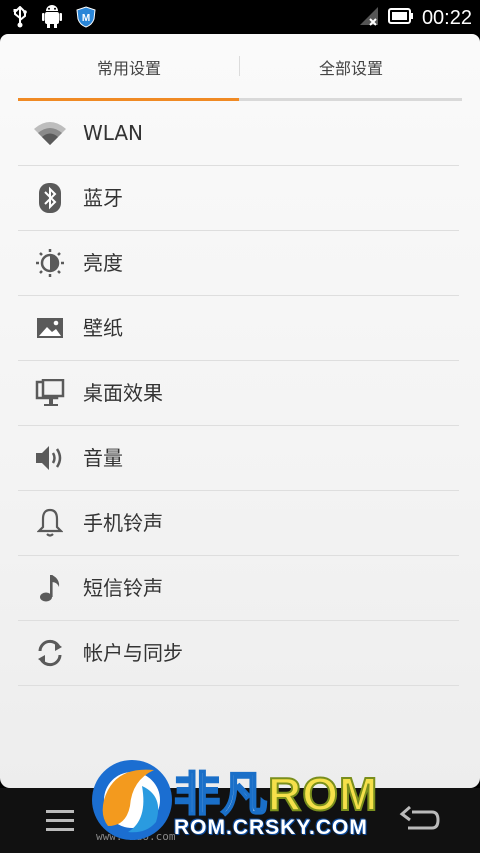 The height and width of the screenshot is (853, 480). What do you see at coordinates (50, 588) in the screenshot?
I see `music-note-icon` at bounding box center [50, 588].